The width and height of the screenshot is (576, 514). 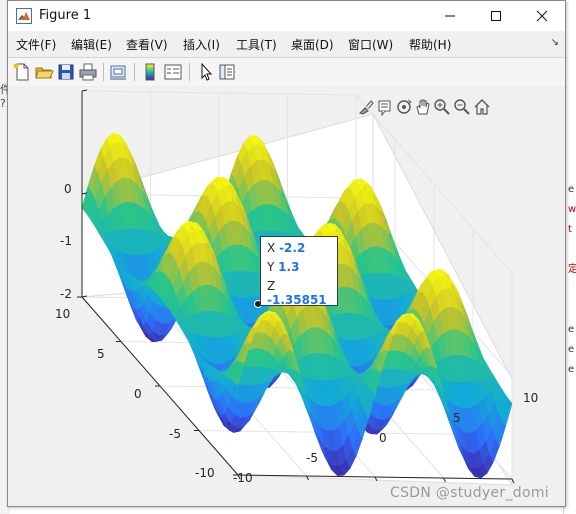 I want to click on background-text: t, so click(x=570, y=229).